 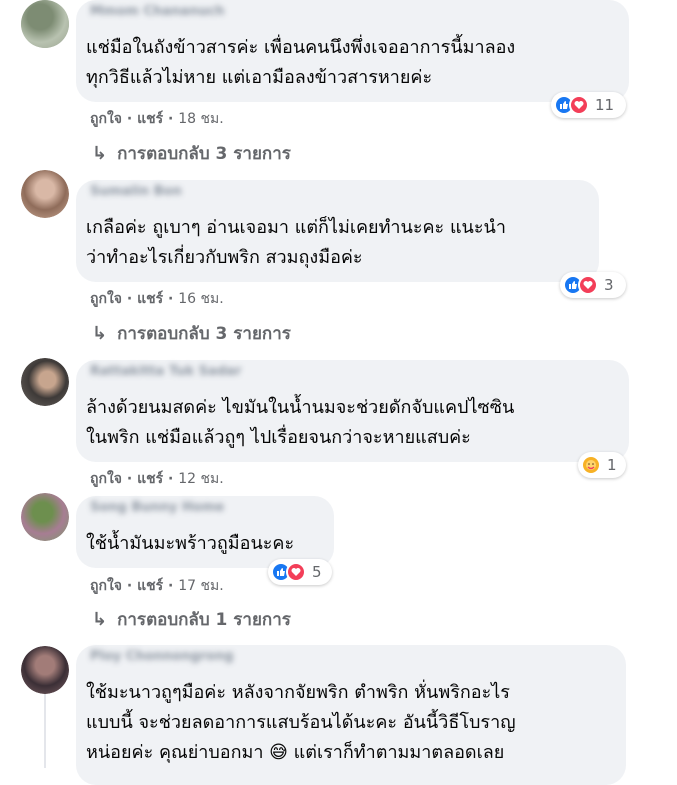 I want to click on reaction-summary: 5, so click(x=300, y=572).